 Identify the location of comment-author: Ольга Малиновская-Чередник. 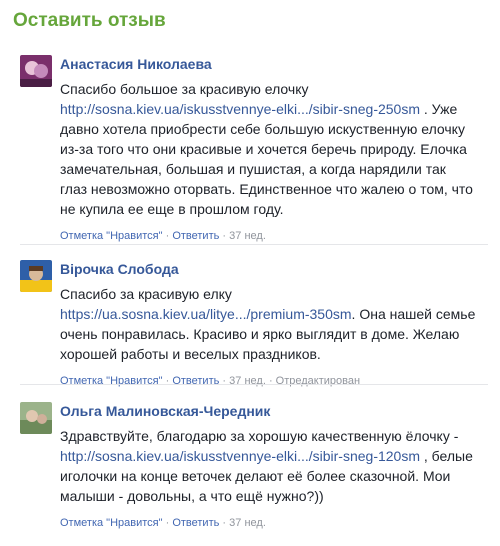
(268, 411).